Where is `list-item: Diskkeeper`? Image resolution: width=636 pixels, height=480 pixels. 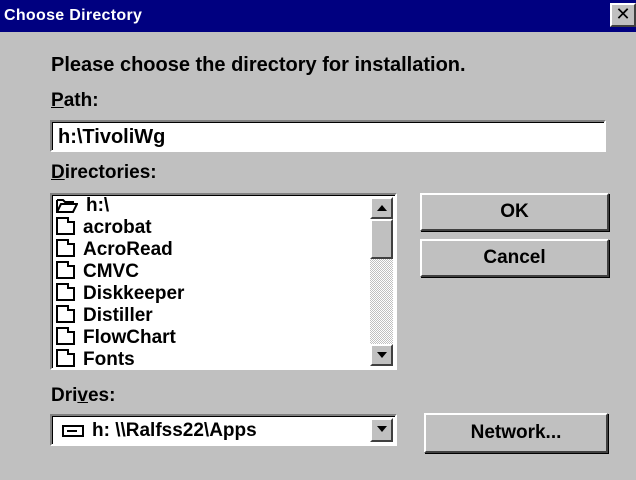
list-item: Diskkeeper is located at coordinates (120, 294).